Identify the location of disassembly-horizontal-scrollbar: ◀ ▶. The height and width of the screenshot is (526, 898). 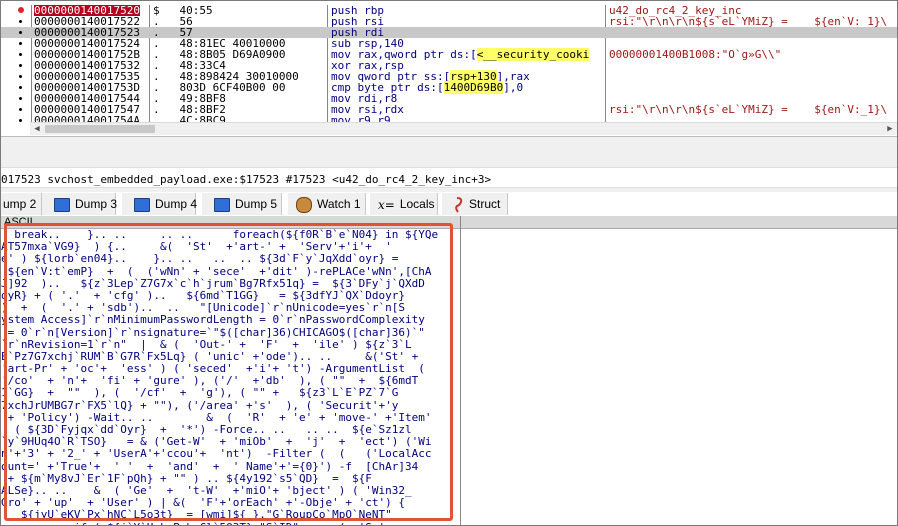
(463, 128).